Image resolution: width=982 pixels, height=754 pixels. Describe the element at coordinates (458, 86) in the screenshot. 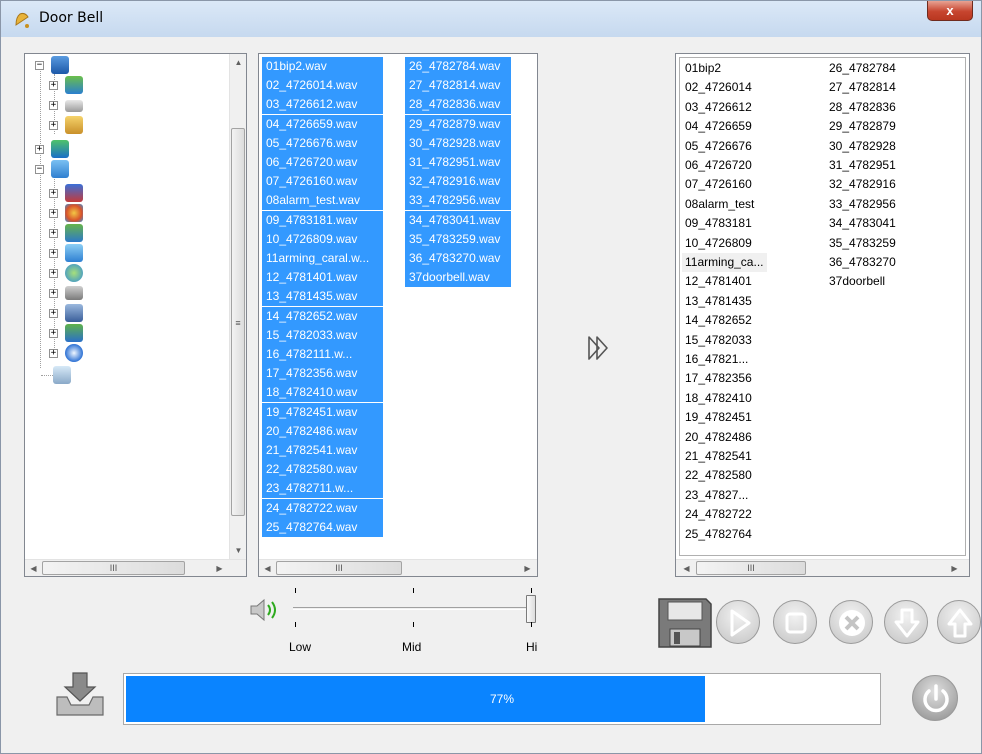

I see `file-item: 27_4782814.wav` at that location.